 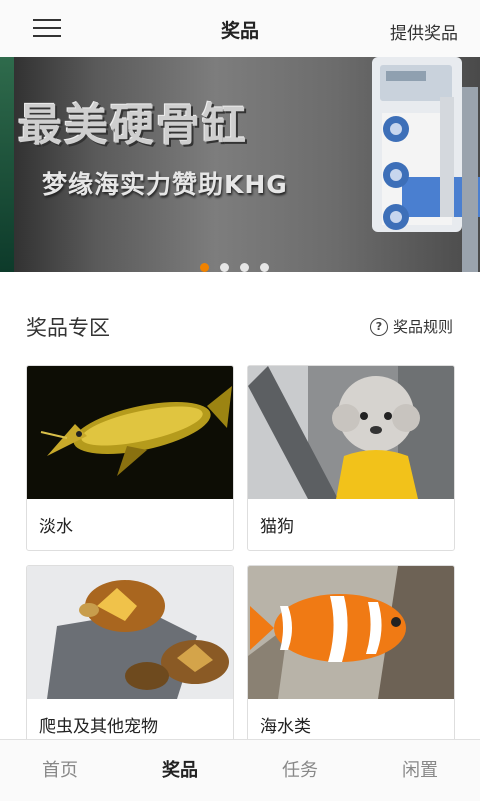 I want to click on top-app-bar: 奖品 提供奖品, so click(x=240, y=29).